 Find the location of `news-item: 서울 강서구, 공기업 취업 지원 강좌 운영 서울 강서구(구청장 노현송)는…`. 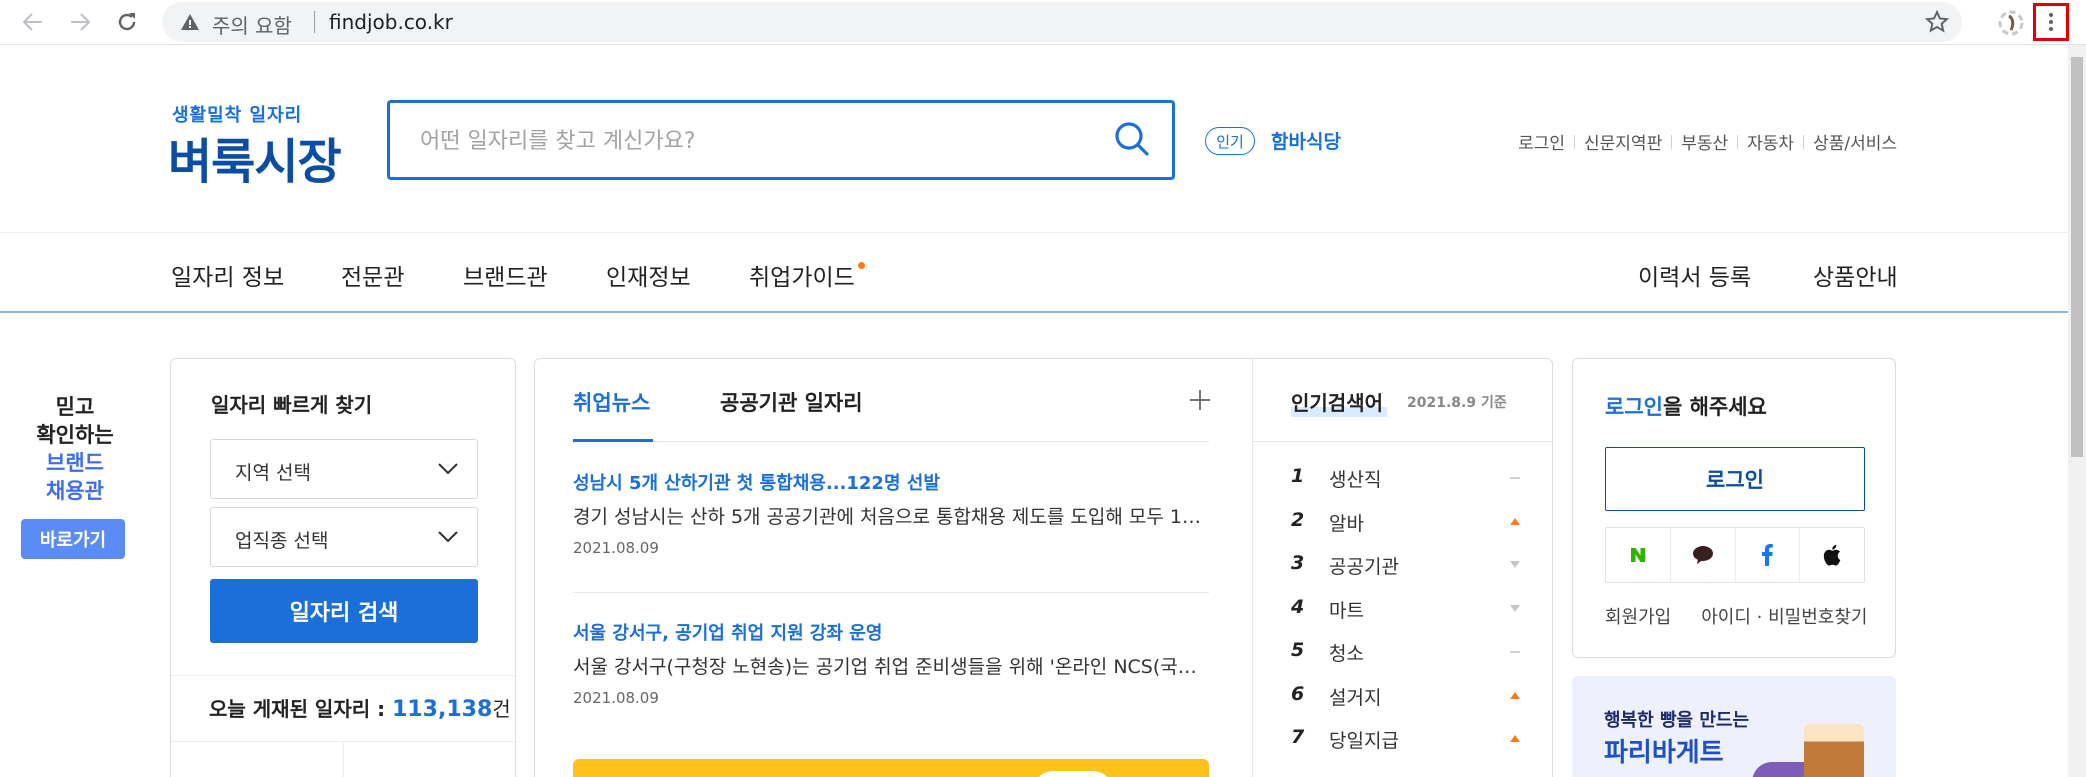

news-item: 서울 강서구, 공기업 취업 지원 강좌 운영 서울 강서구(구청장 노현송)는… is located at coordinates (891, 663).